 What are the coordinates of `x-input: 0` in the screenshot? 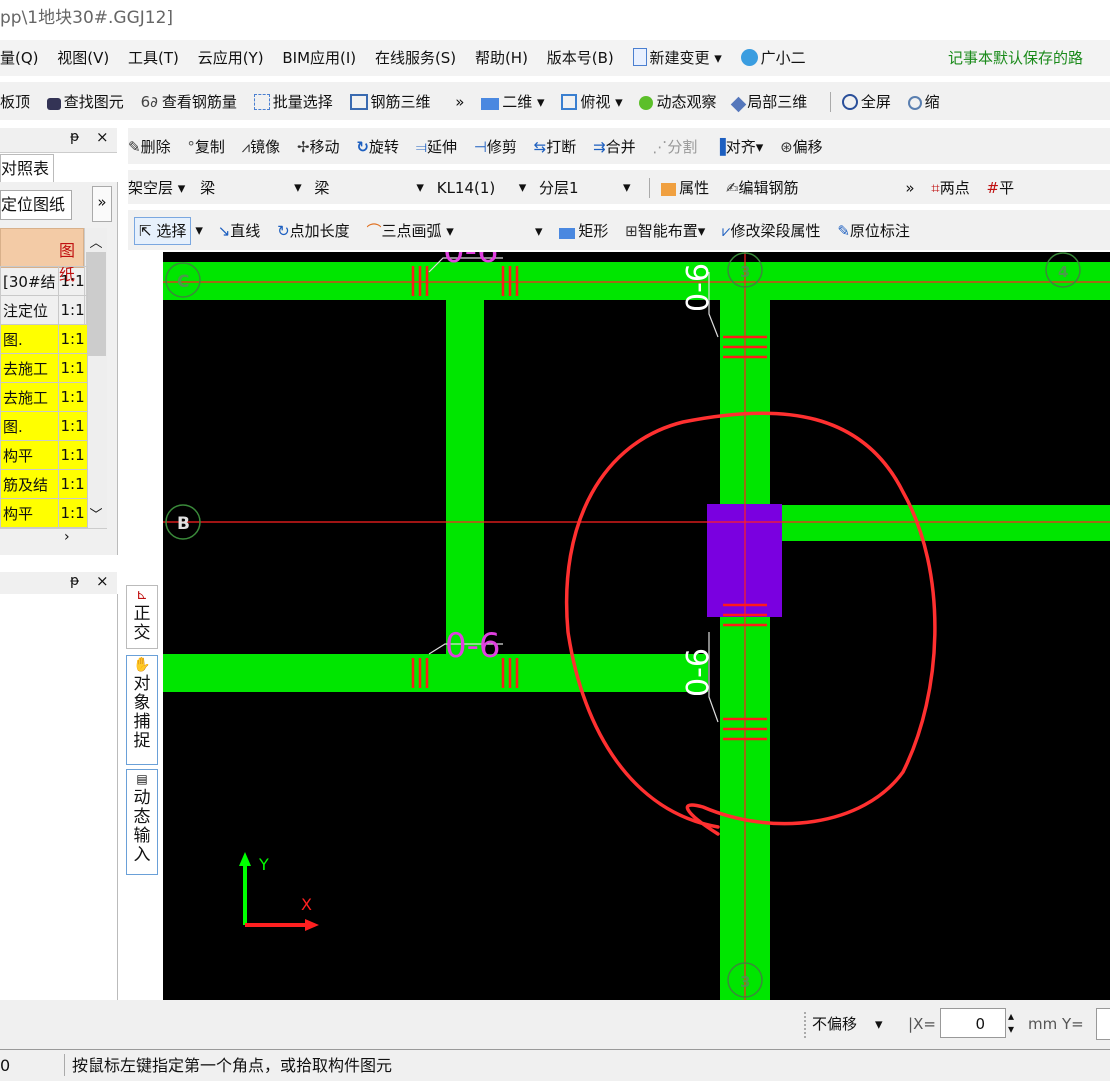 It's located at (973, 1023).